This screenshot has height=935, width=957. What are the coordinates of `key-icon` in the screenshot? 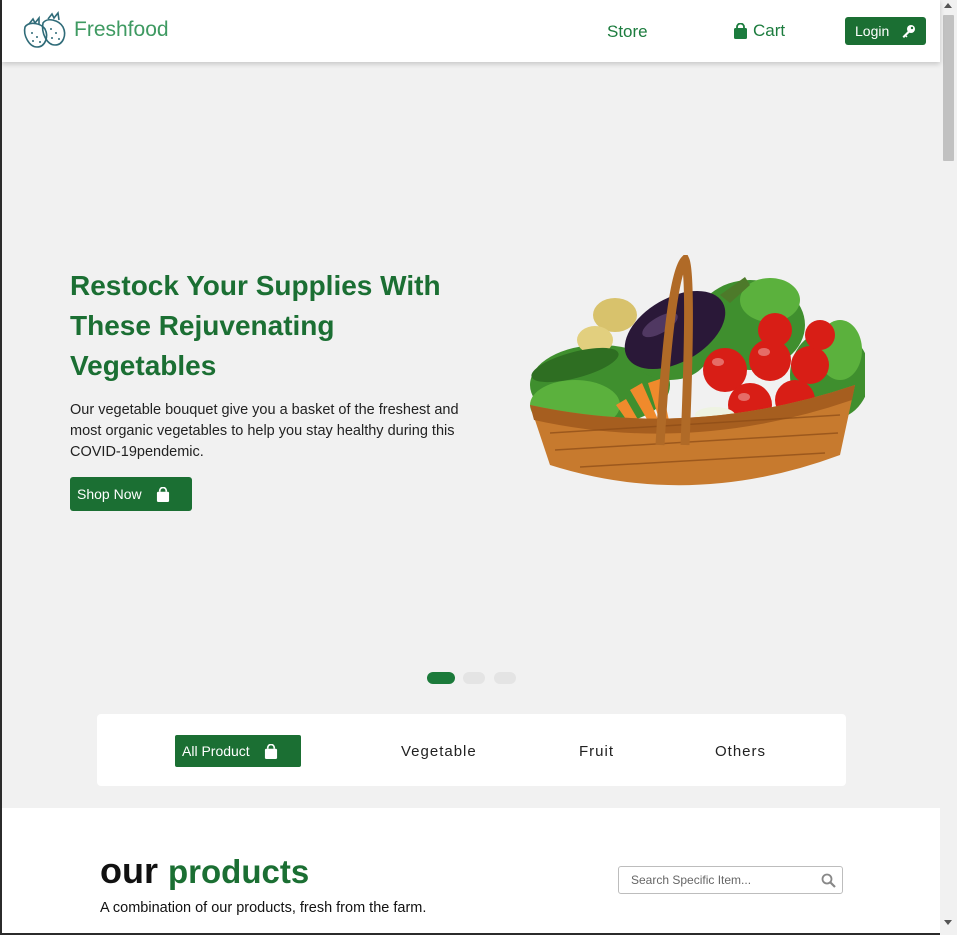 It's located at (909, 31).